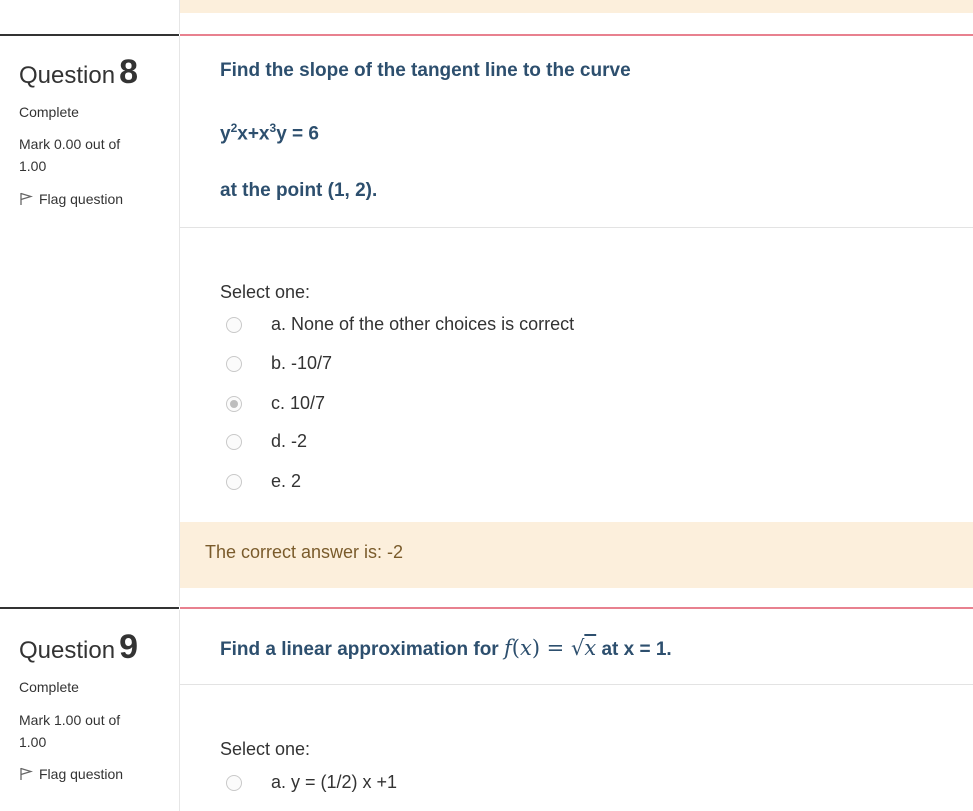  I want to click on question-text-suffix: at x = 1., so click(636, 649).